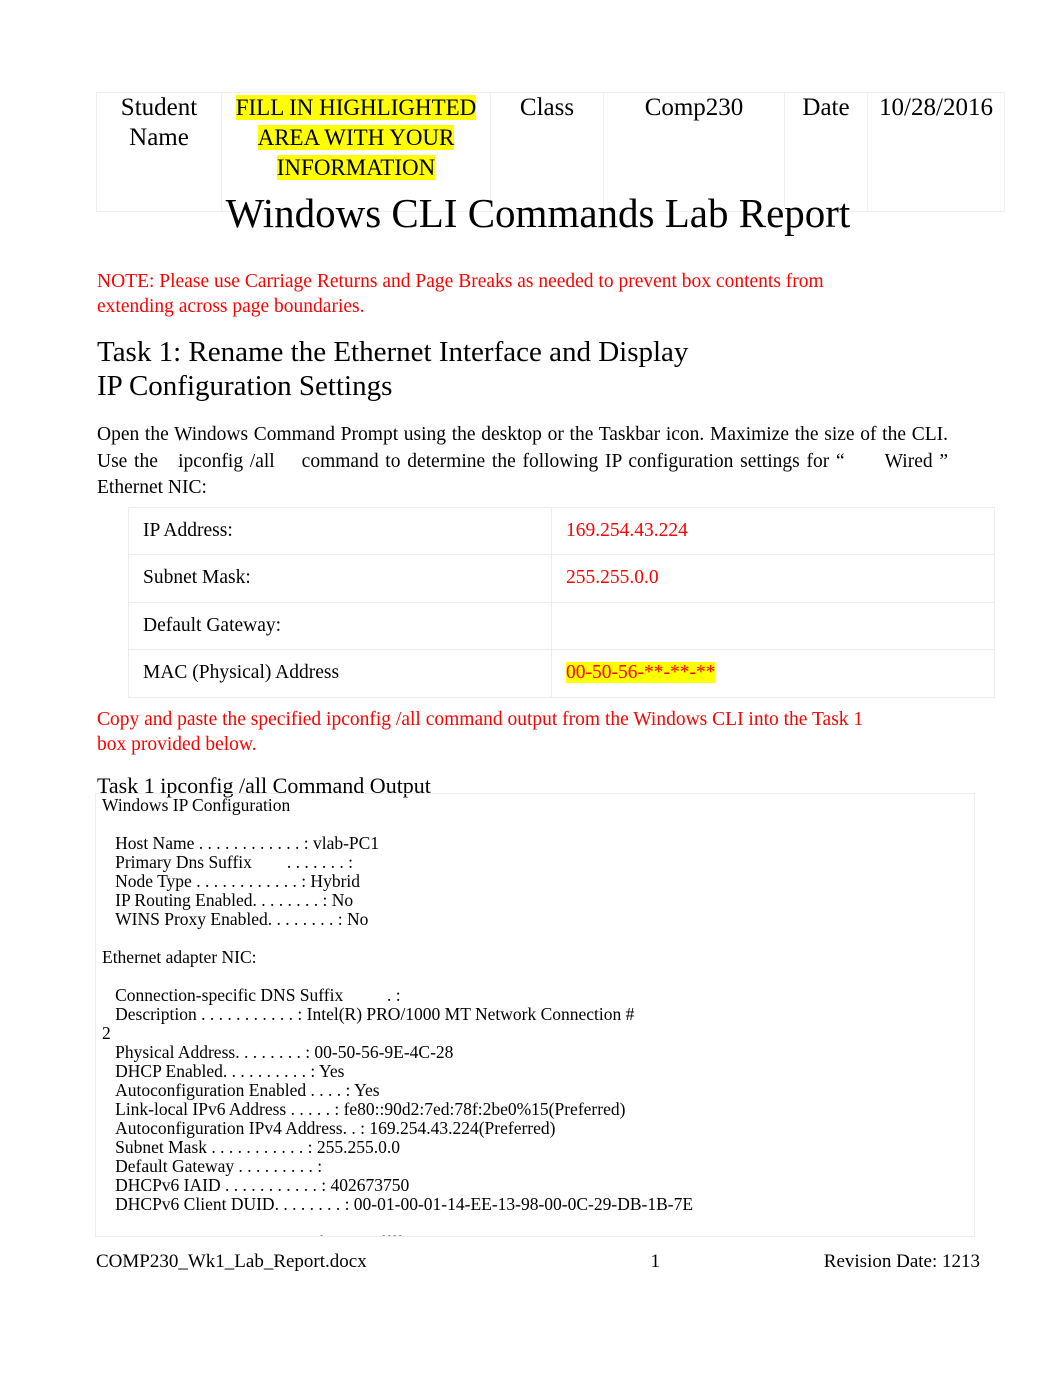 The image size is (1062, 1377). I want to click on subnet-mask-value: 255.255.0.0, so click(773, 578).